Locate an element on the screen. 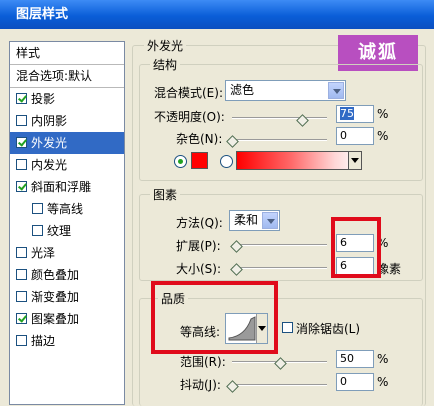 This screenshot has width=434, height=406. noise-input: 0 is located at coordinates (355, 136).